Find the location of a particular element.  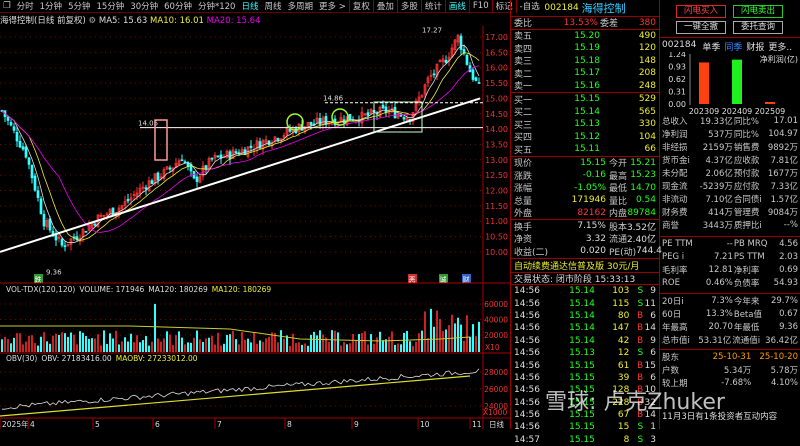

order-query-button: 委托查询 is located at coordinates (758, 27).